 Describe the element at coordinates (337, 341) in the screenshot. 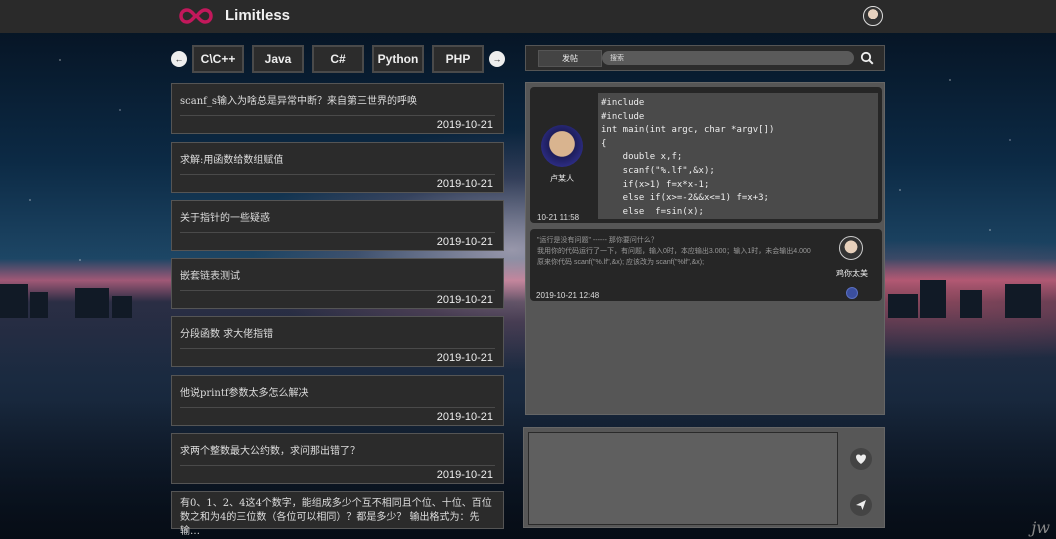

I see `post-item: 分段函数 求大佬指错 2019-10-21` at that location.